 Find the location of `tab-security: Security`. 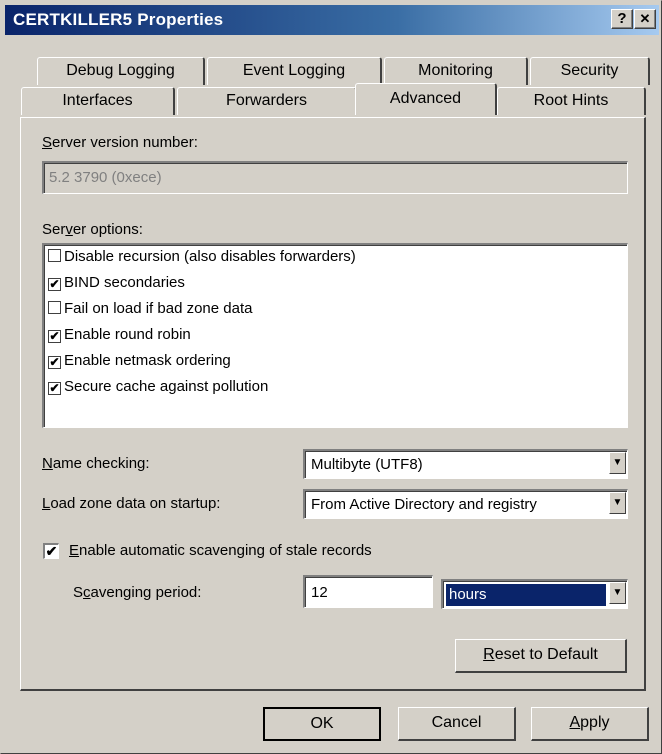

tab-security: Security is located at coordinates (590, 71).